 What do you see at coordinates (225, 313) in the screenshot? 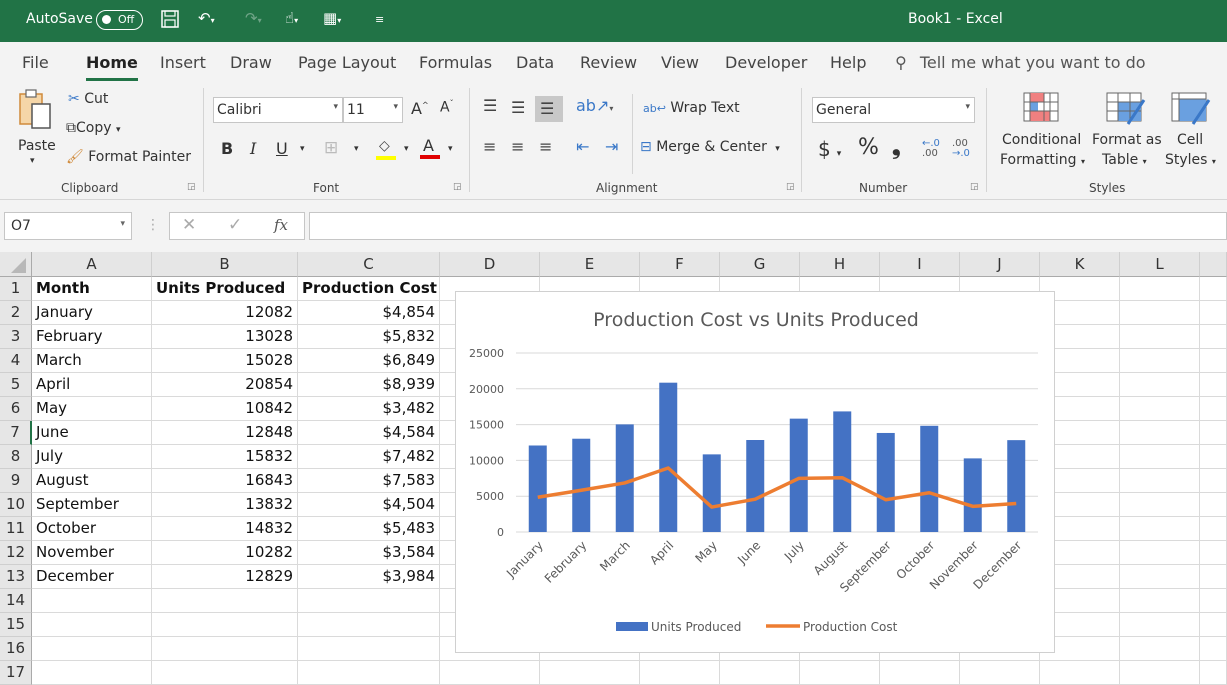
I see `cell-b2: 12082` at bounding box center [225, 313].